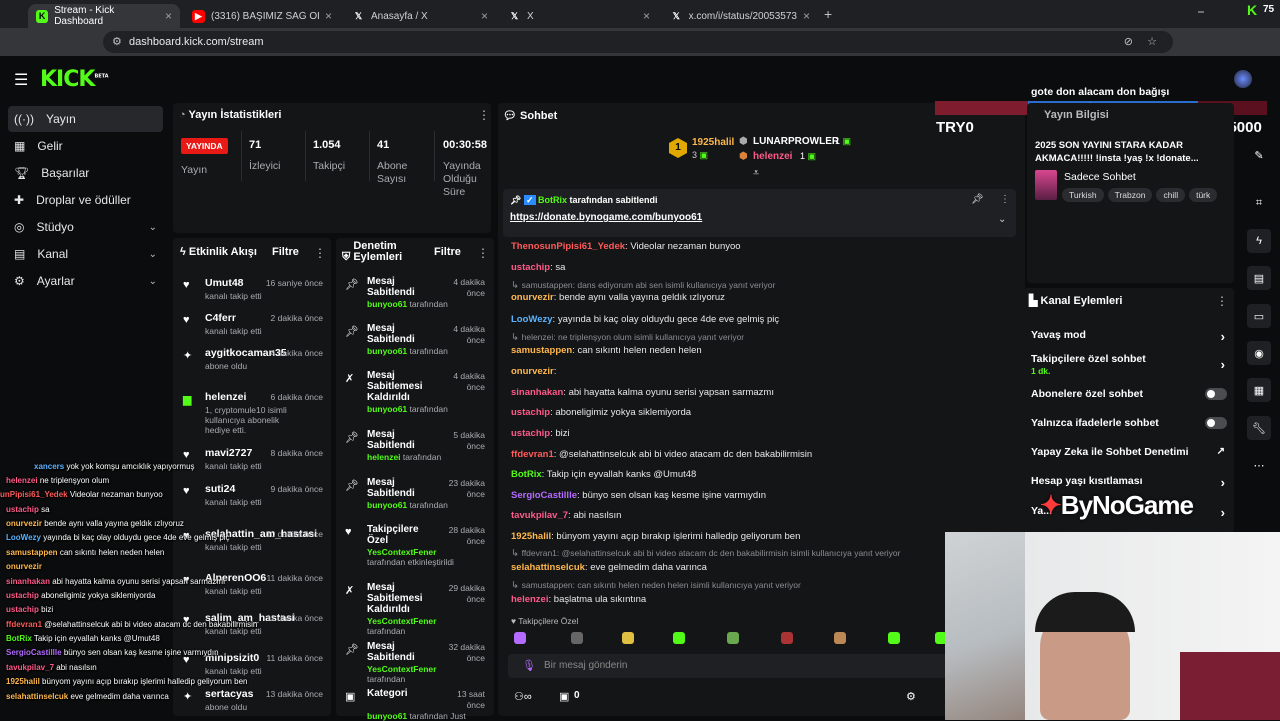 Image resolution: width=1280 pixels, height=721 pixels. I want to click on followers-only-row: Takipçilere özel sohbet 1 dk. ›, so click(1131, 365).